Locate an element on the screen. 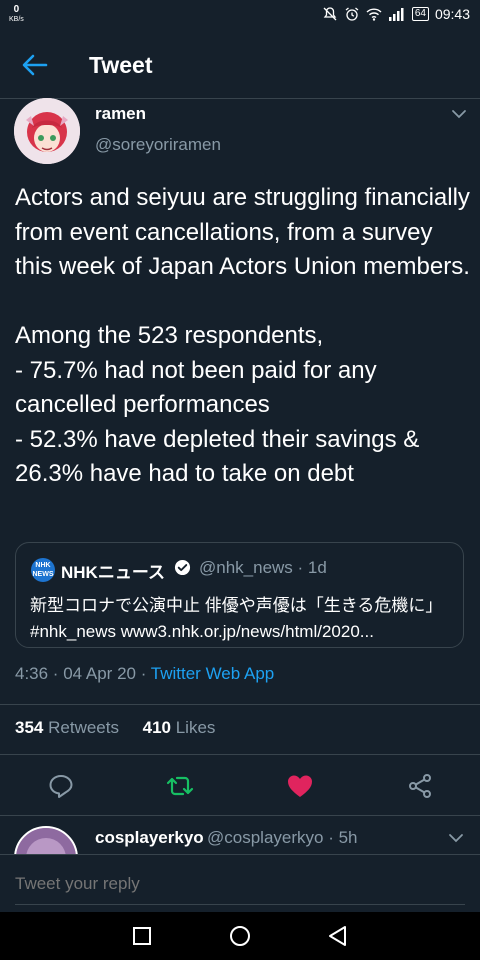 The height and width of the screenshot is (960, 480). back-triangle-icon is located at coordinates (338, 936).